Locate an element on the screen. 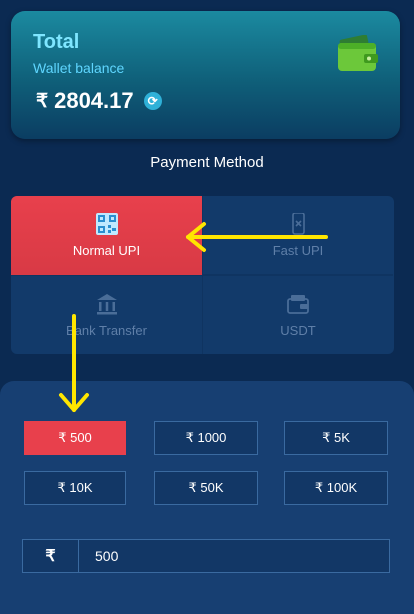  amount-input-row: ₹ is located at coordinates (206, 556).